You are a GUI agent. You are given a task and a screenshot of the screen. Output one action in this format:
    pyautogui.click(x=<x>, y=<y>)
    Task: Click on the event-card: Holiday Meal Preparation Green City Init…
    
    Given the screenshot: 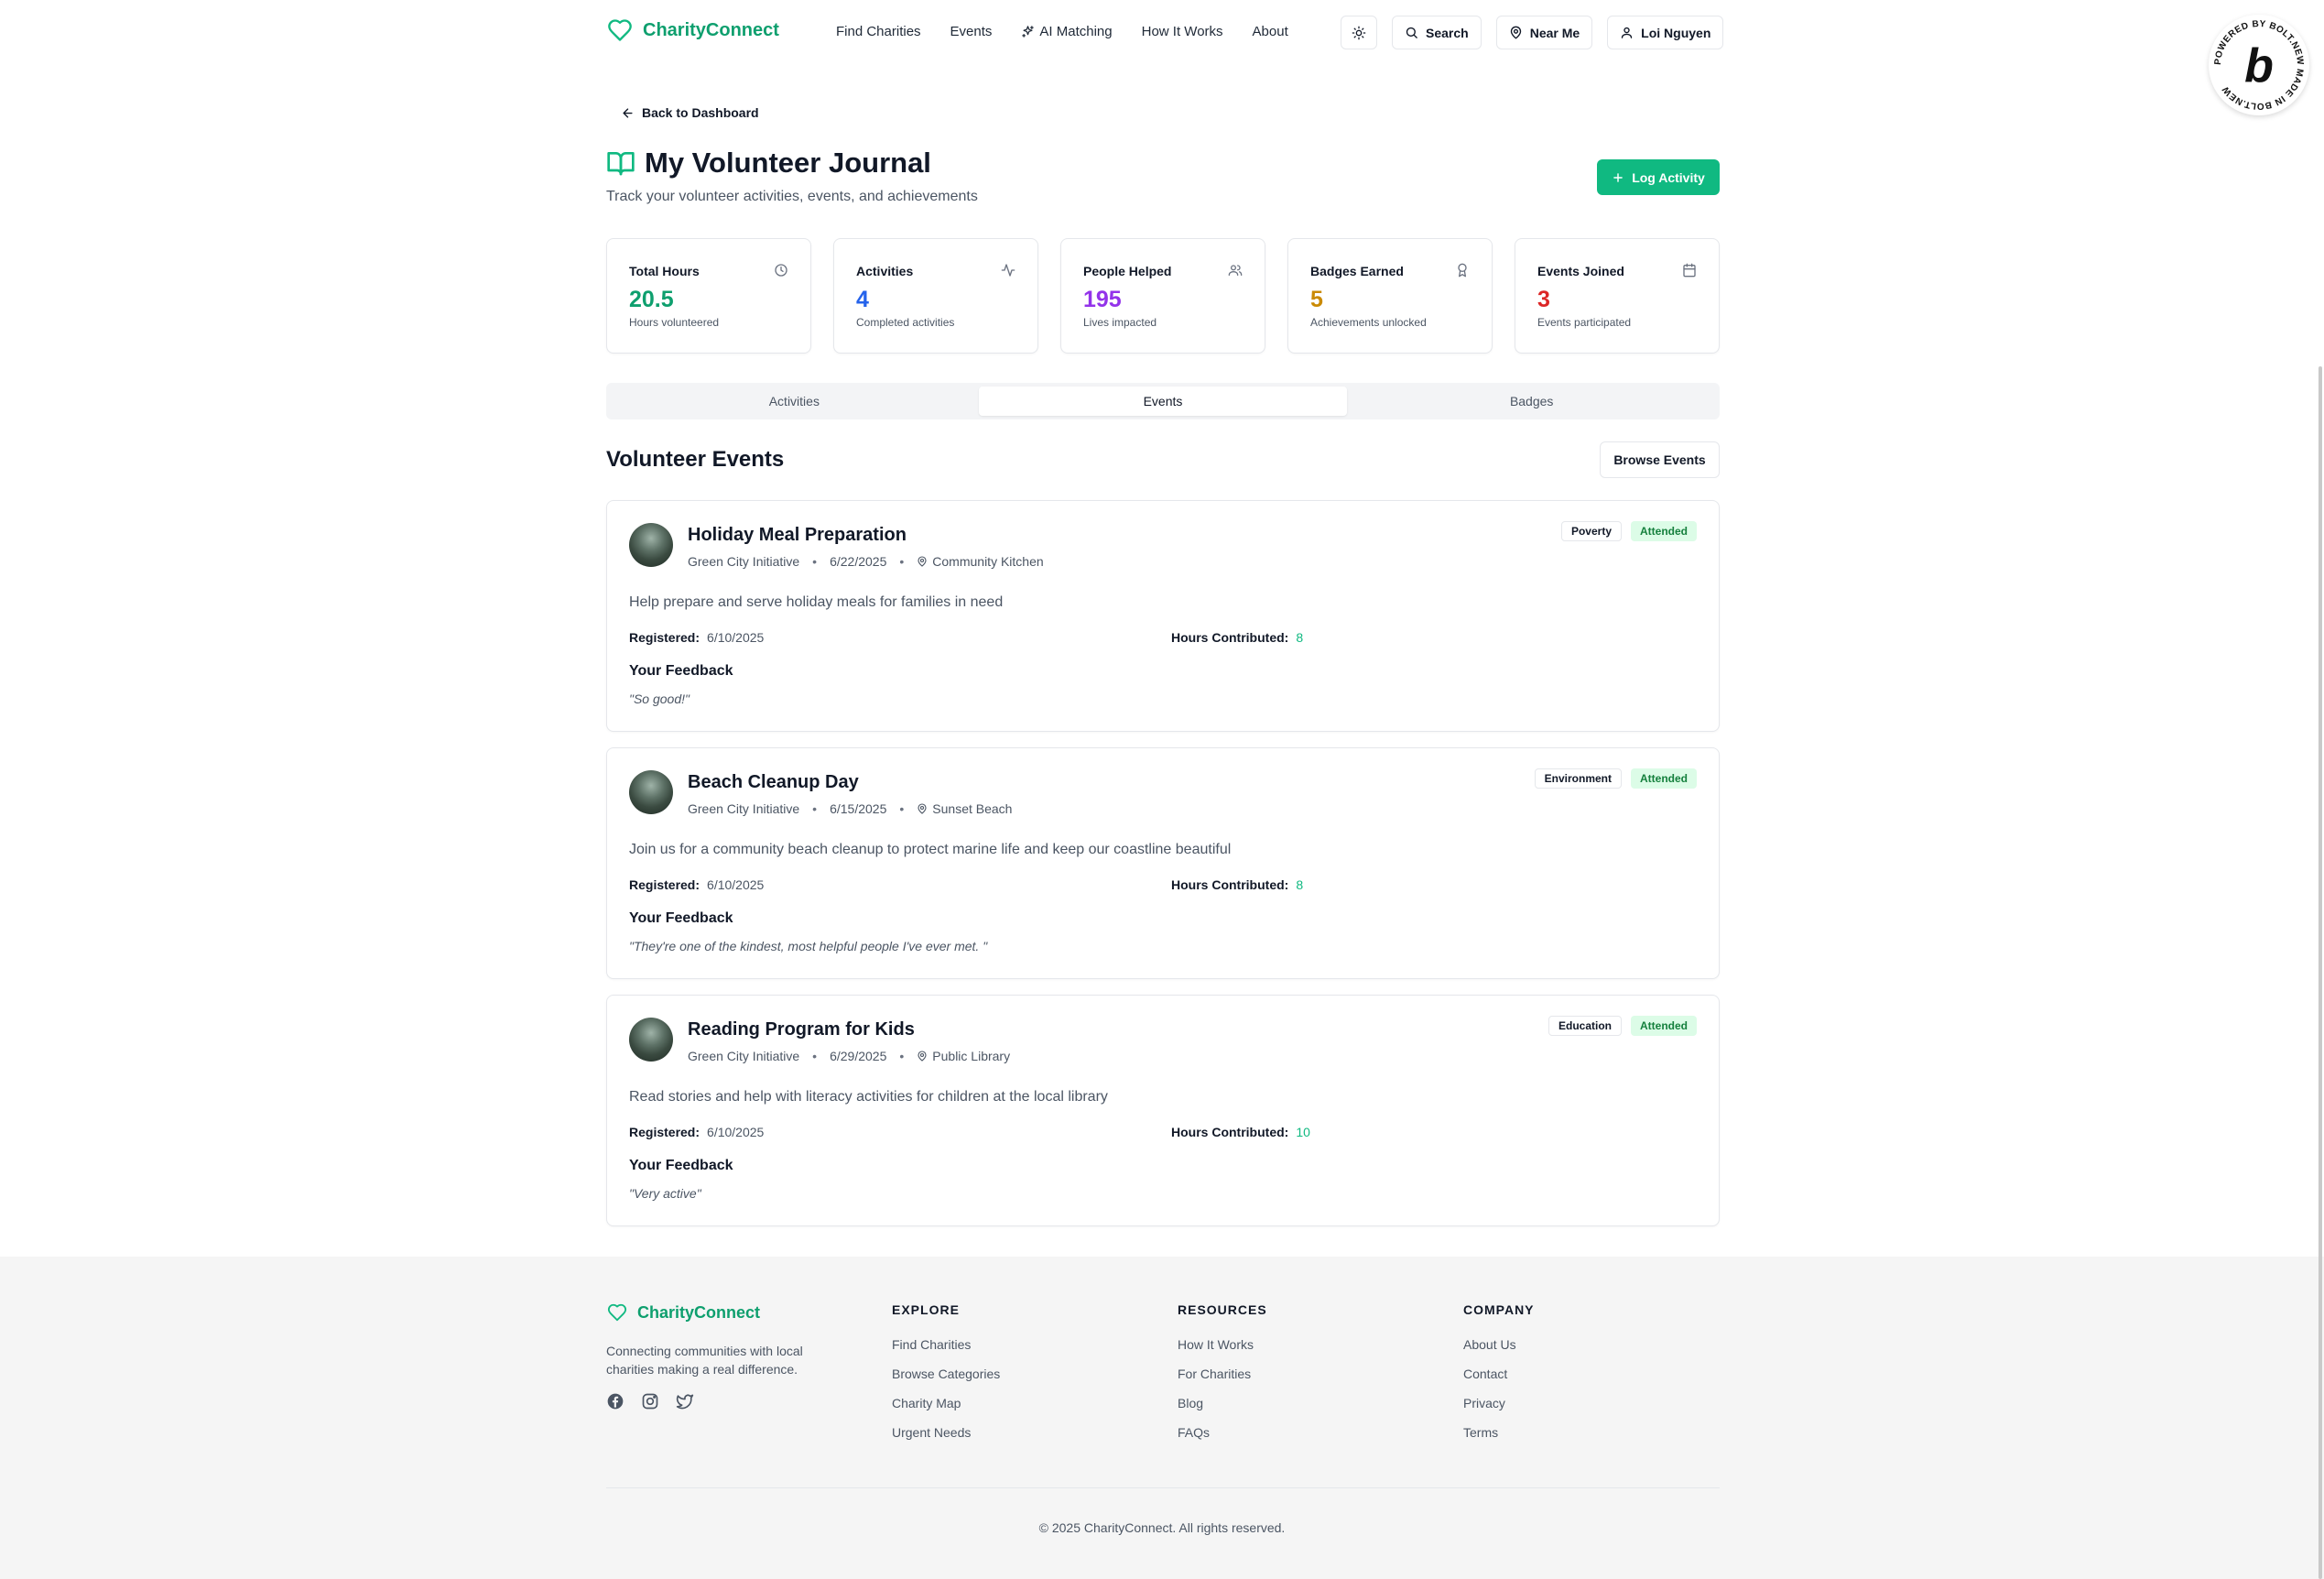 What is the action you would take?
    pyautogui.click(x=1163, y=616)
    